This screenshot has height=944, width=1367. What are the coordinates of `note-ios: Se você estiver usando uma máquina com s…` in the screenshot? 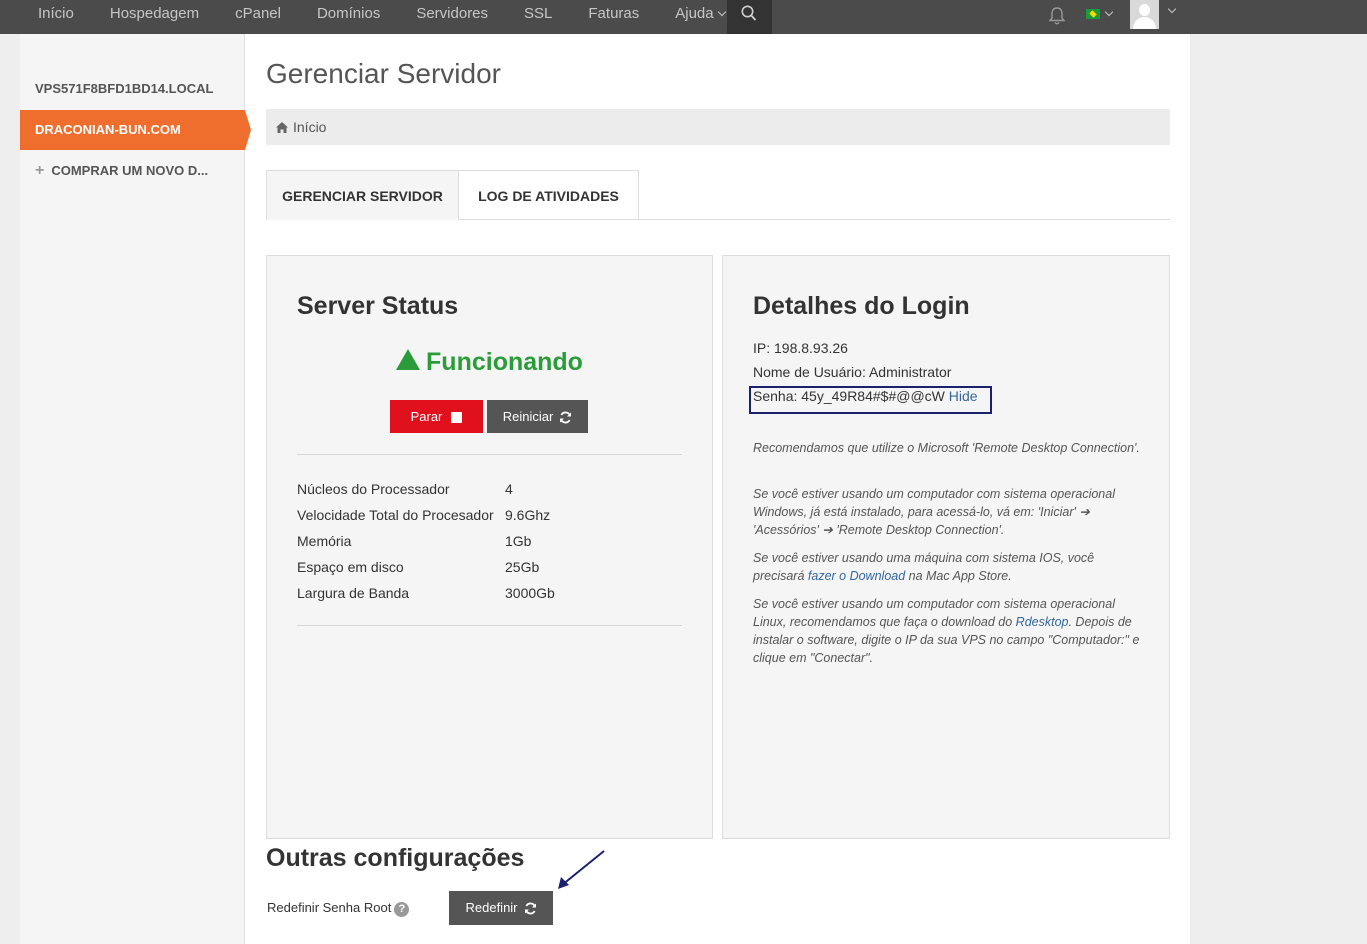 It's located at (948, 567).